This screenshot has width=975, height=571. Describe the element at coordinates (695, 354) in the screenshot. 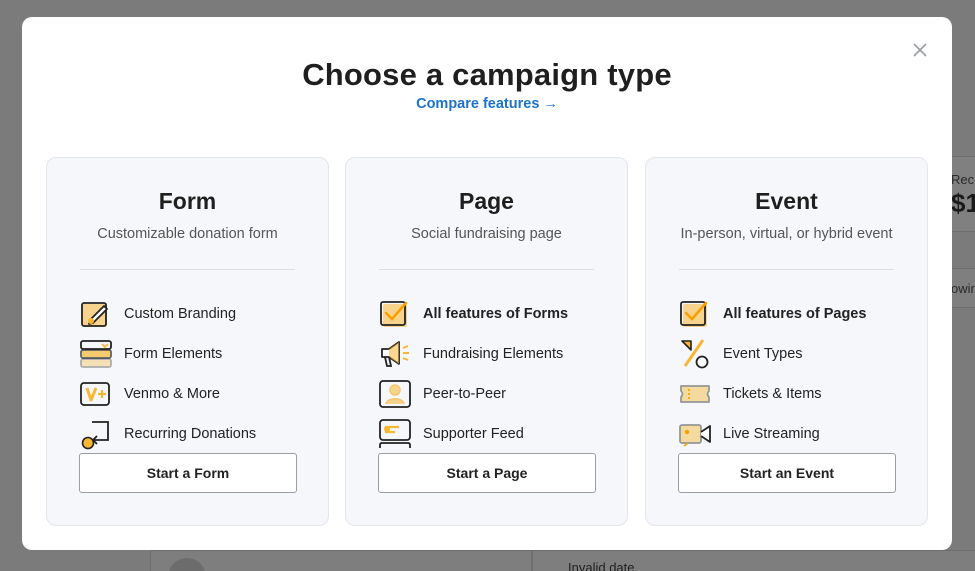

I see `shapes-icon` at that location.